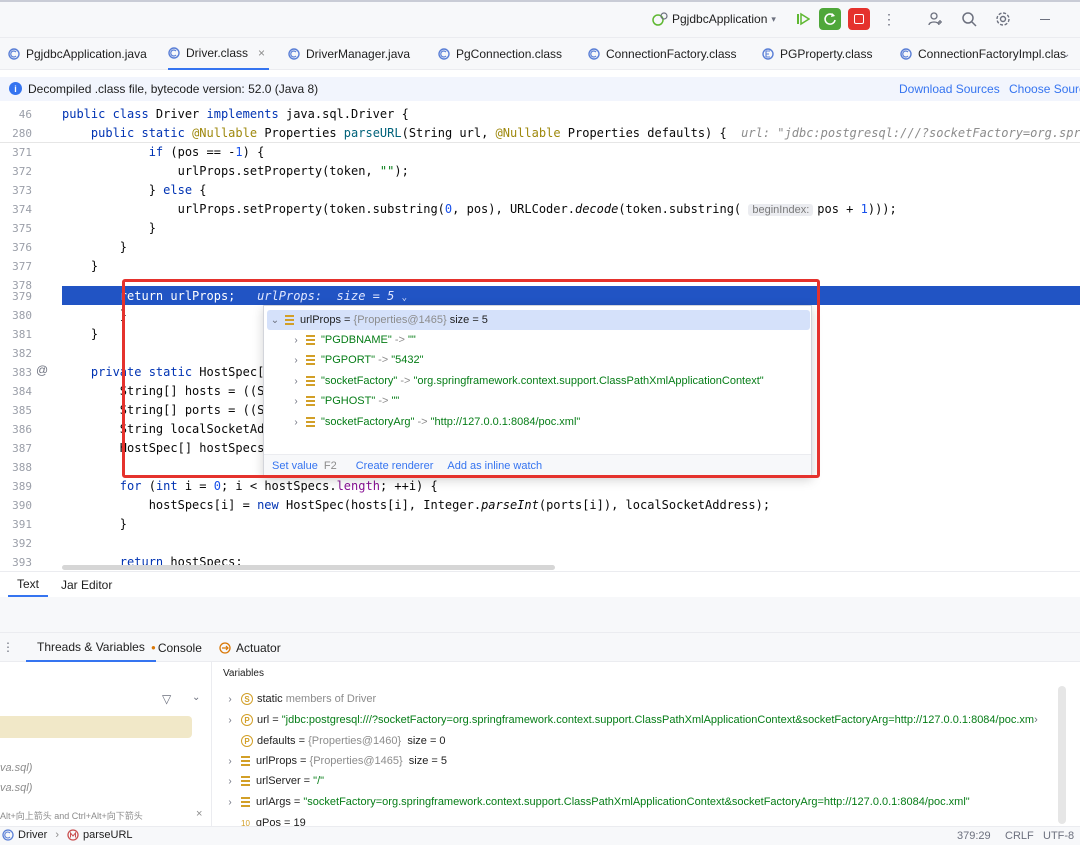 This screenshot has width=1080, height=845. What do you see at coordinates (335, 761) in the screenshot?
I see `variable-row: › urlProps = {Properties@1465} size = 5` at bounding box center [335, 761].